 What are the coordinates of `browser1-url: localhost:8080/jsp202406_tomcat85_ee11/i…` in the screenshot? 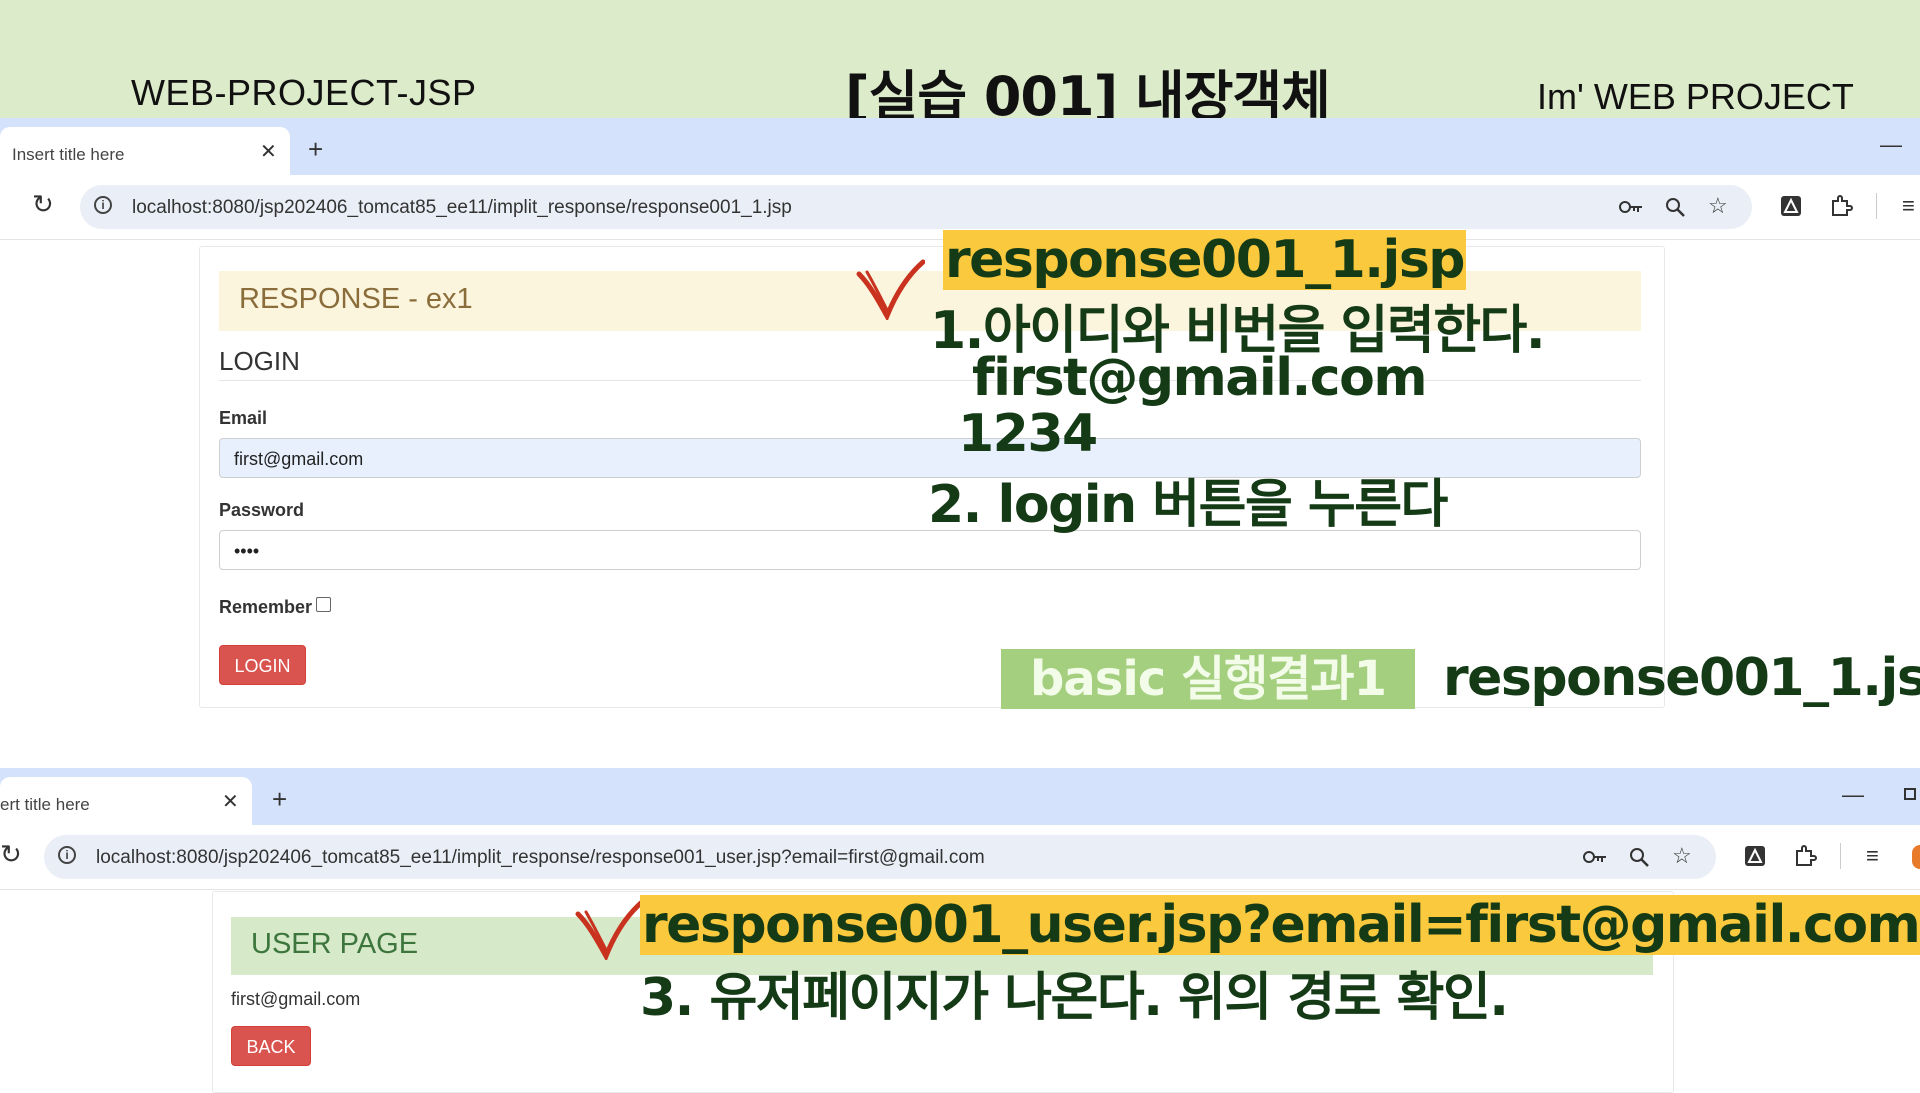 It's located at (462, 207).